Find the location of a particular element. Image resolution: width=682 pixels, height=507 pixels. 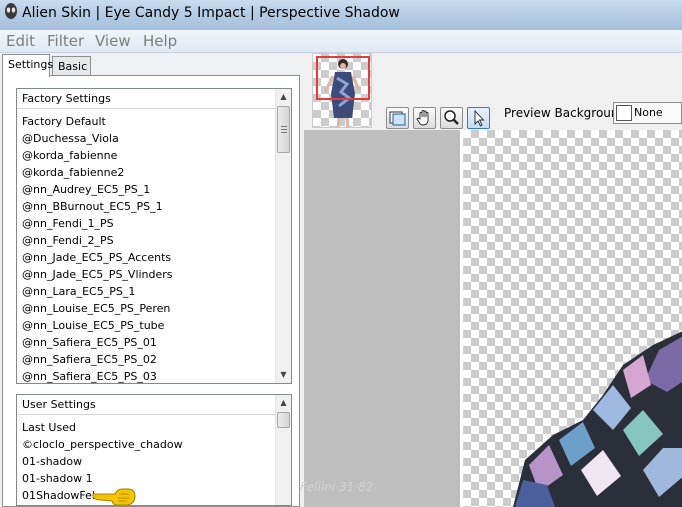

watermark-text: Fellini·31·82 is located at coordinates (337, 487).